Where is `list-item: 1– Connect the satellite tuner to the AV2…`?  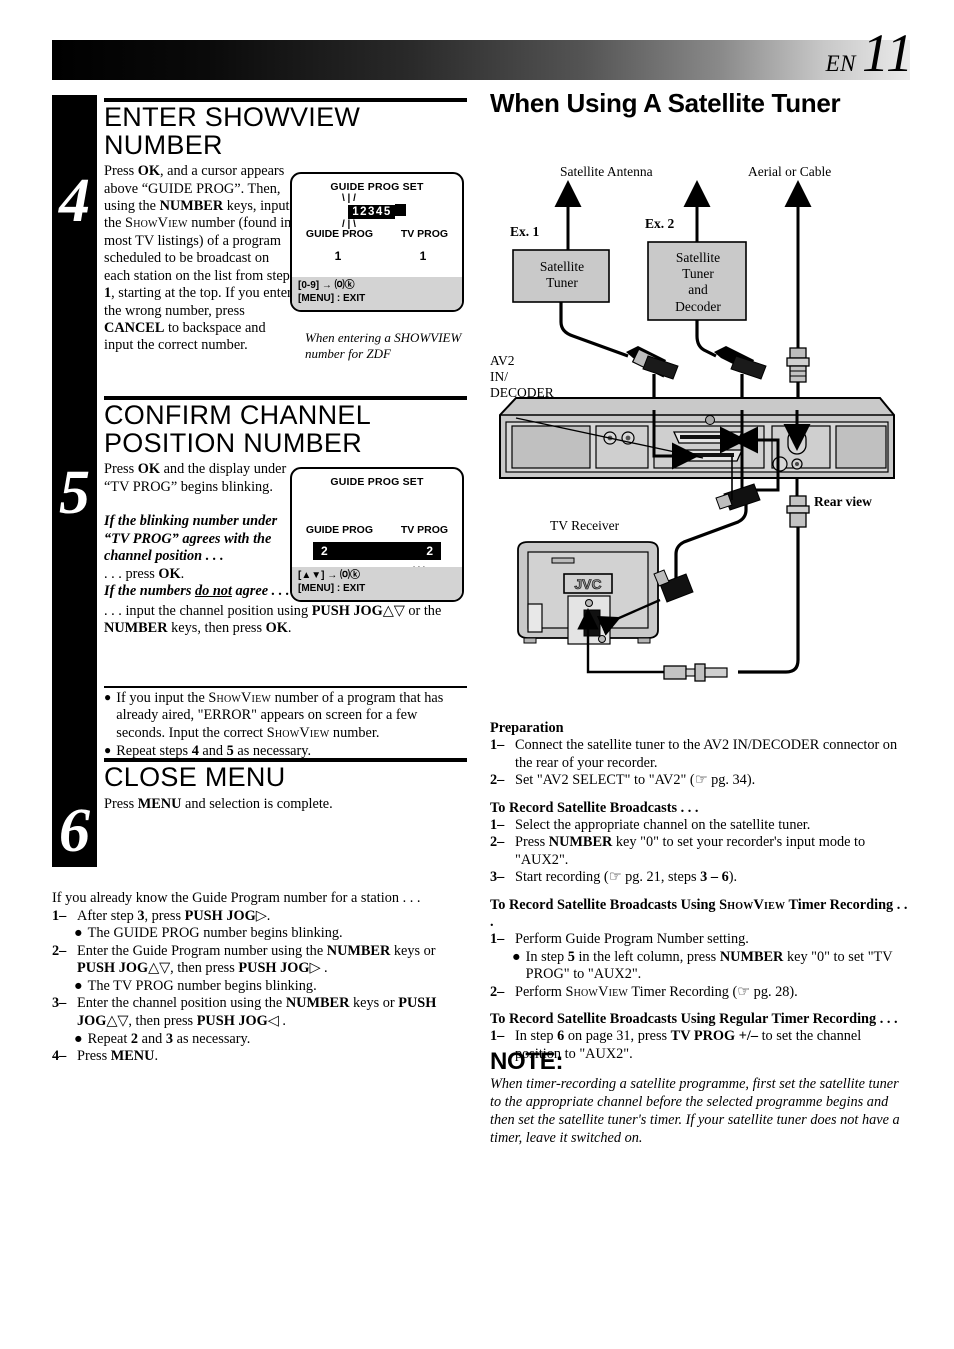
list-item: 1– Connect the satellite tuner to the AV2… is located at coordinates (700, 754).